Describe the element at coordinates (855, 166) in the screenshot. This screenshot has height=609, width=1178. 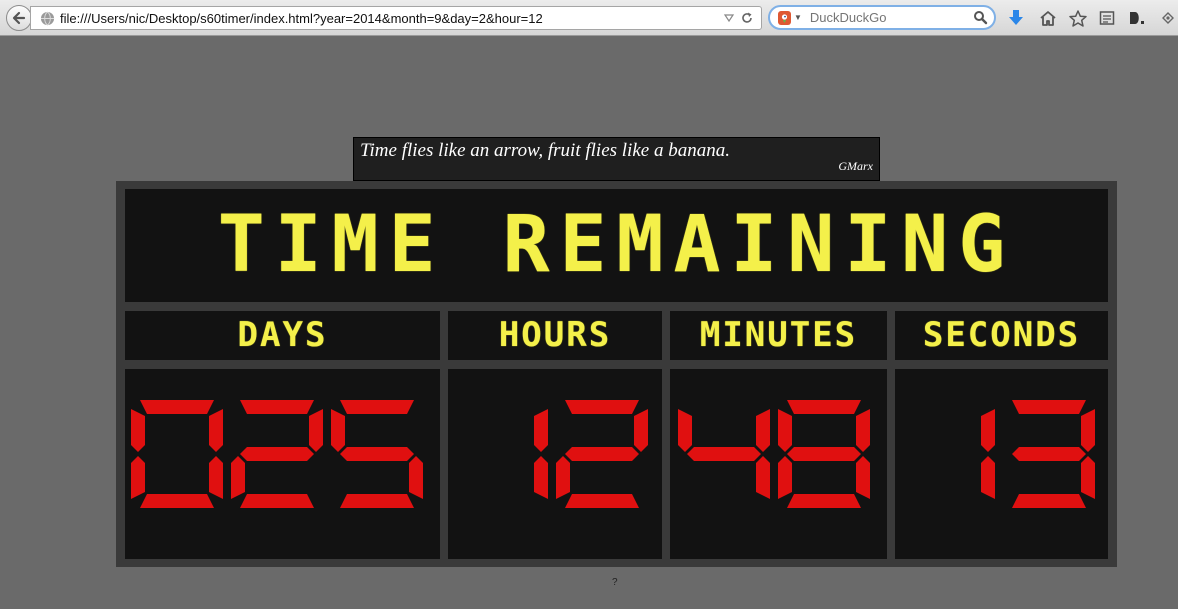
I see `quote-author: GMarx` at that location.